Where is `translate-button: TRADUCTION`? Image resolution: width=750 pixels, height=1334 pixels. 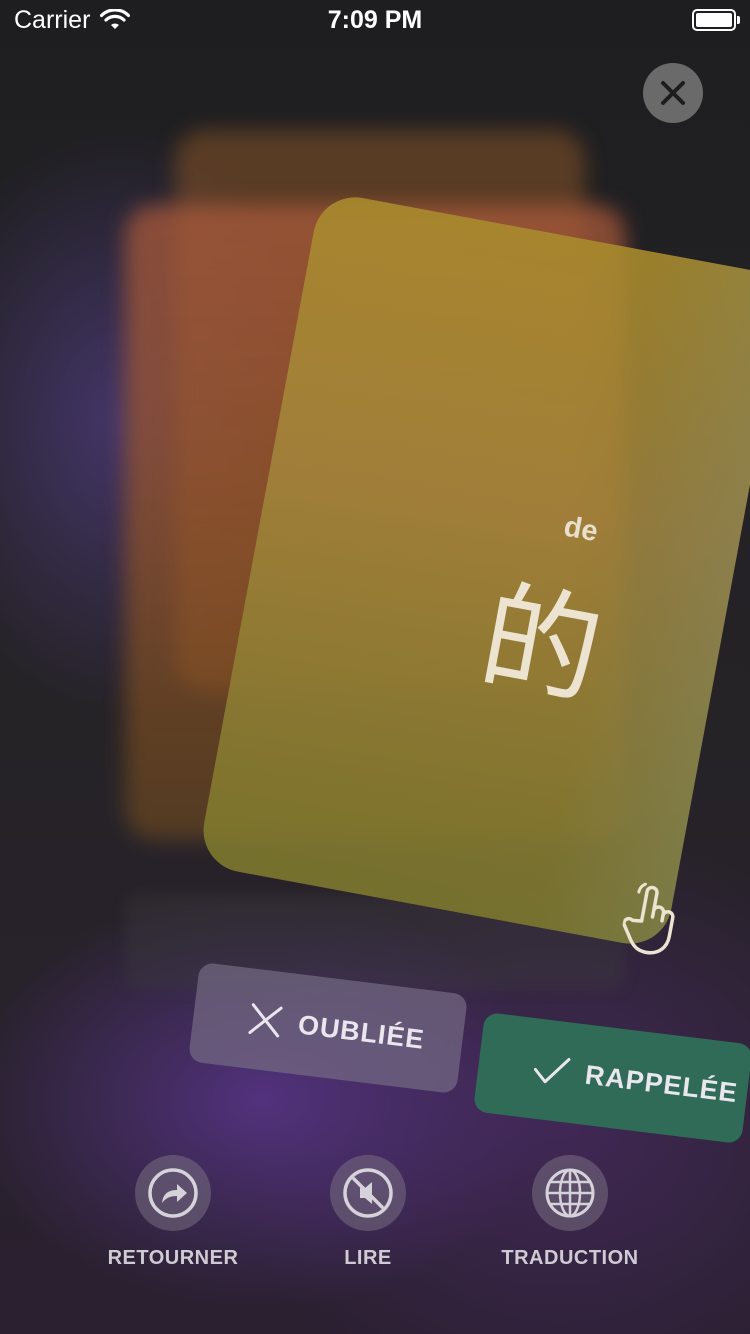 translate-button: TRADUCTION is located at coordinates (570, 1212).